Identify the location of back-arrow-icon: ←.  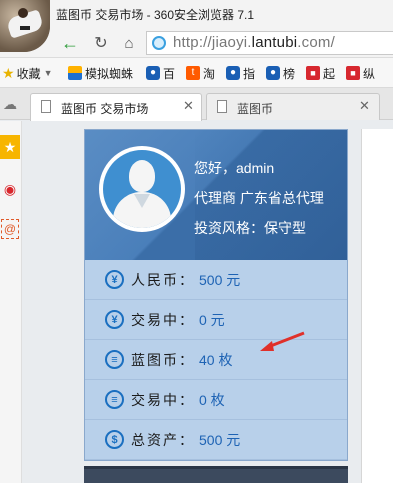
(70, 43).